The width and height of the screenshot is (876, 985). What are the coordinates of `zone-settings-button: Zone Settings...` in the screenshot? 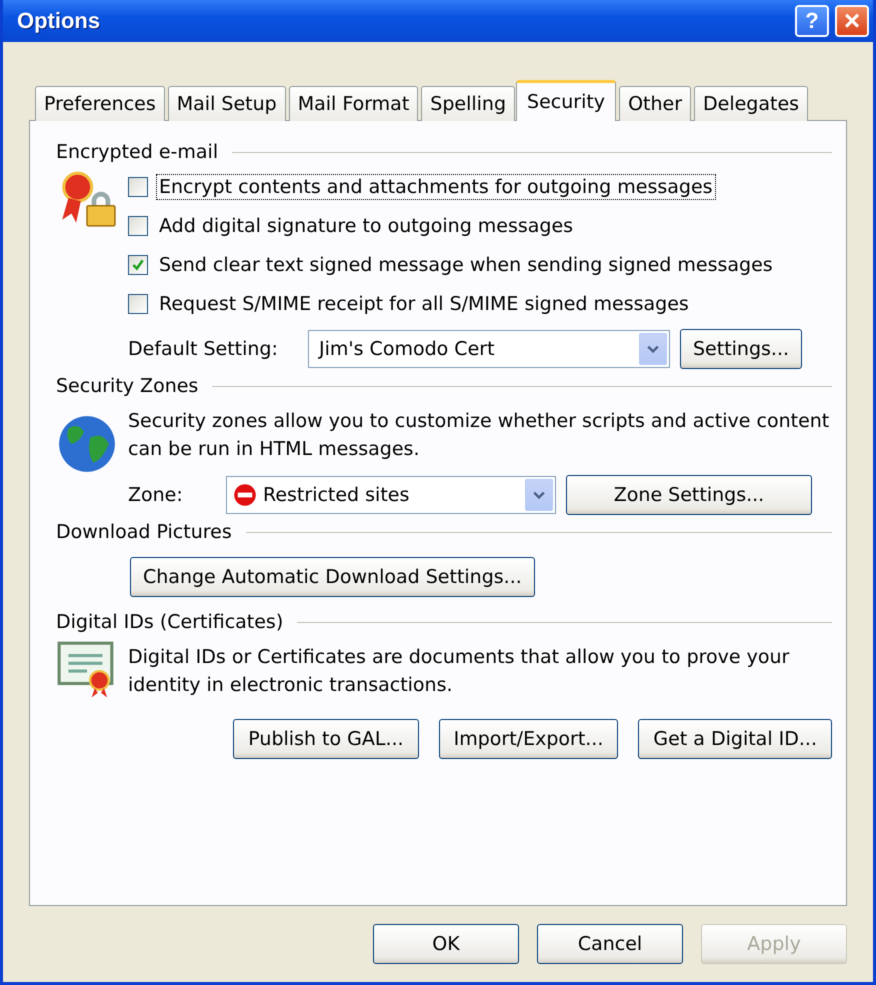 It's located at (689, 495).